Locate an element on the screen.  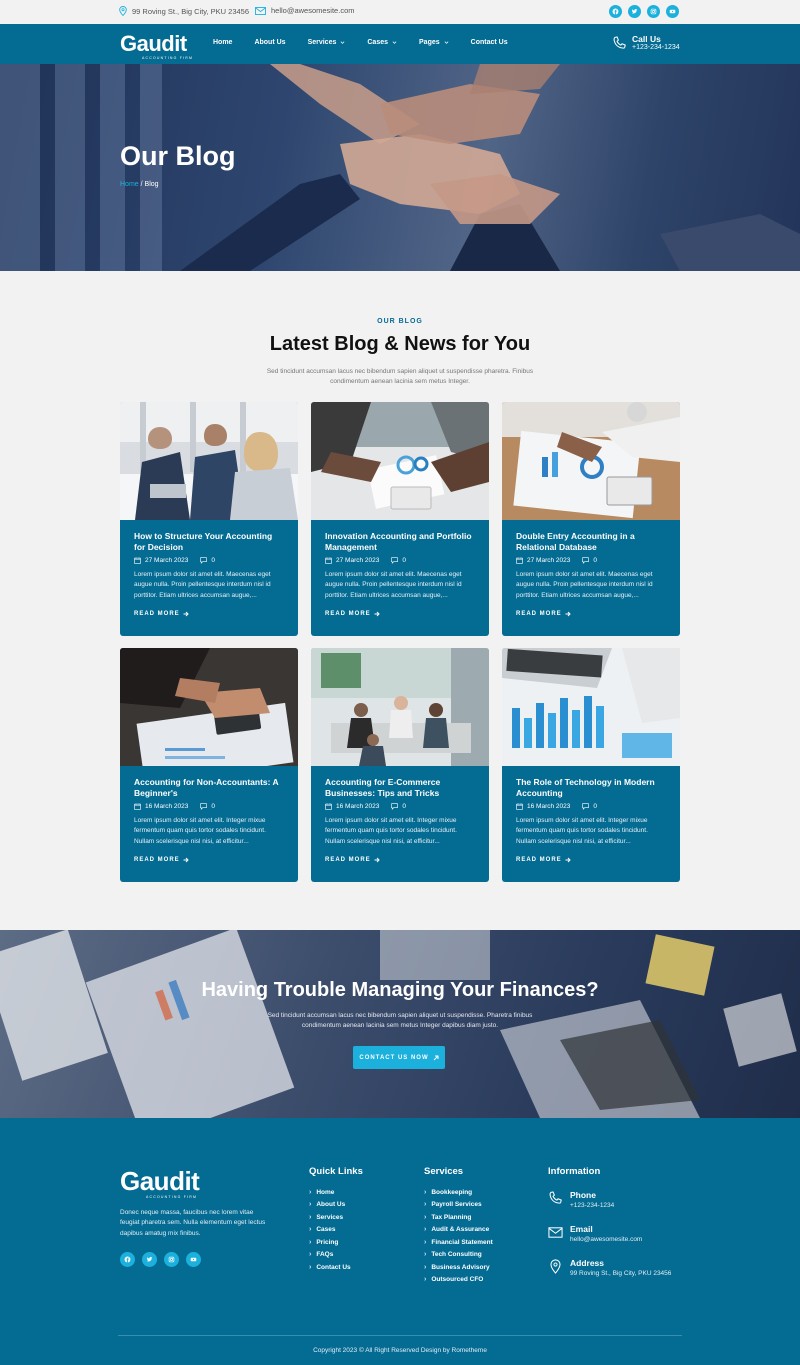
footer-email-value: hello@awesomesite.com is located at coordinates (606, 1239).